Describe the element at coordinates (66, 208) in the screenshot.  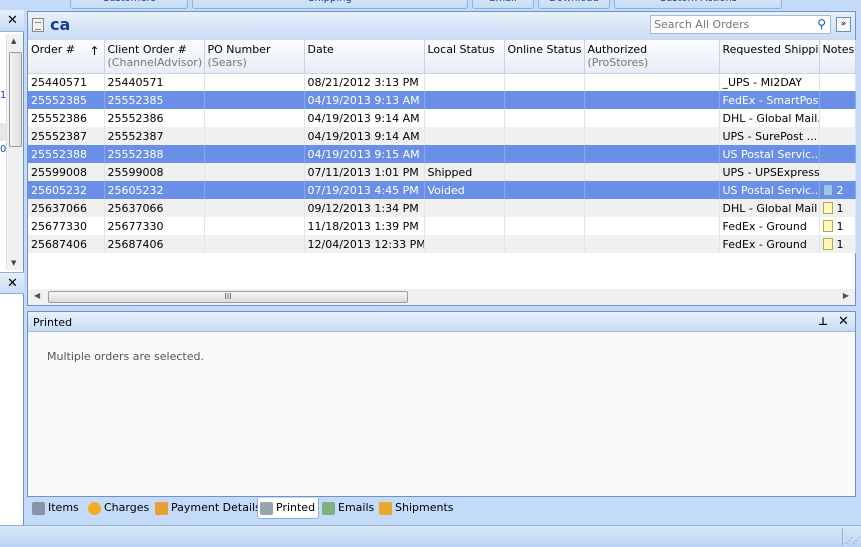
I see `cell-order: 25637066` at that location.